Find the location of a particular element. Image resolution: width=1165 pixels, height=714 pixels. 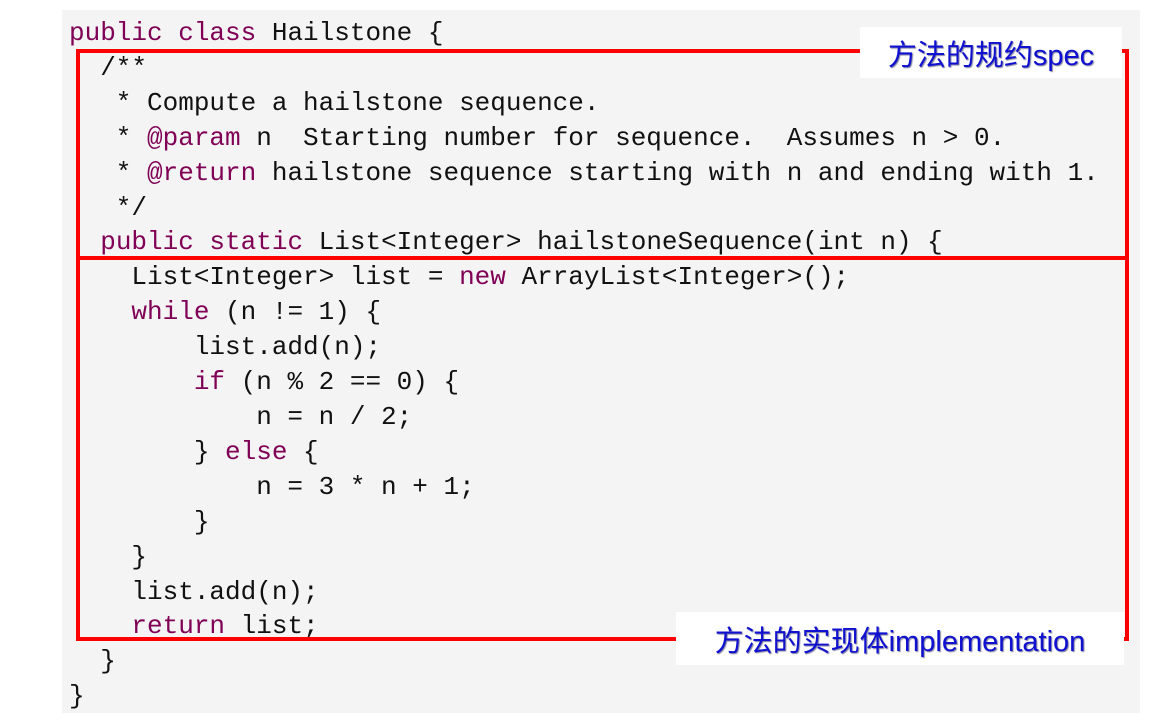

code-text: Hailstone { is located at coordinates (350, 33).